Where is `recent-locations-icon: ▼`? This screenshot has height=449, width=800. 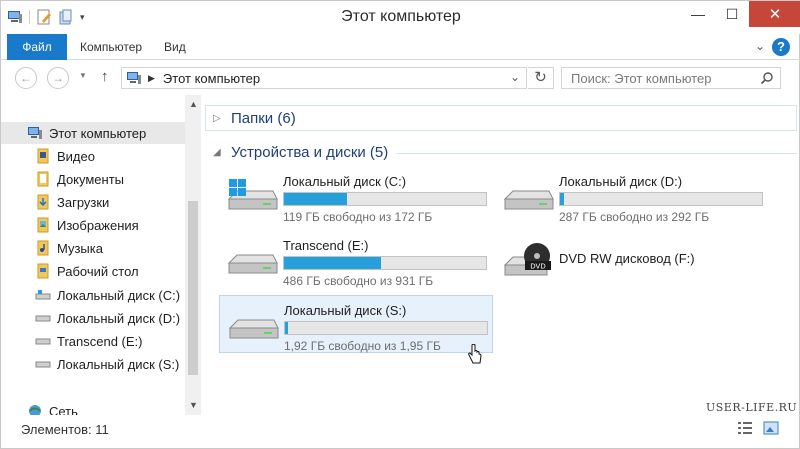
recent-locations-icon: ▼ is located at coordinates (83, 75).